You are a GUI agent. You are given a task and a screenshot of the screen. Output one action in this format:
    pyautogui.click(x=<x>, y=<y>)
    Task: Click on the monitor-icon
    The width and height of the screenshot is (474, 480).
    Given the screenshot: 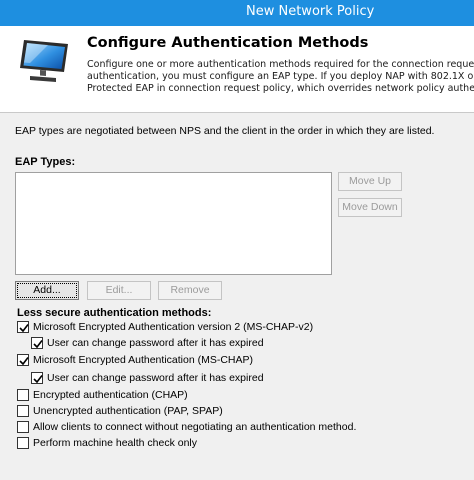 What is the action you would take?
    pyautogui.click(x=44, y=61)
    